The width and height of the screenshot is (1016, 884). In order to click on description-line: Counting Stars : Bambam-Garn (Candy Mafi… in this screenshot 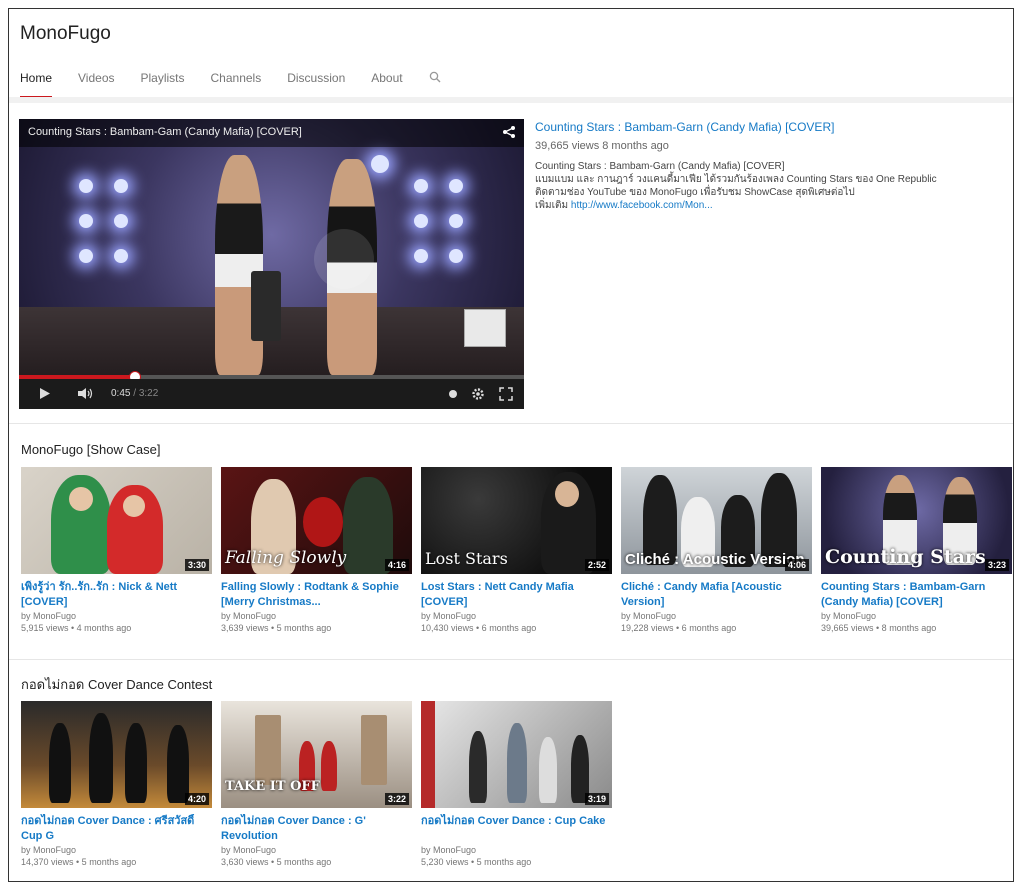, I will do `click(660, 166)`.